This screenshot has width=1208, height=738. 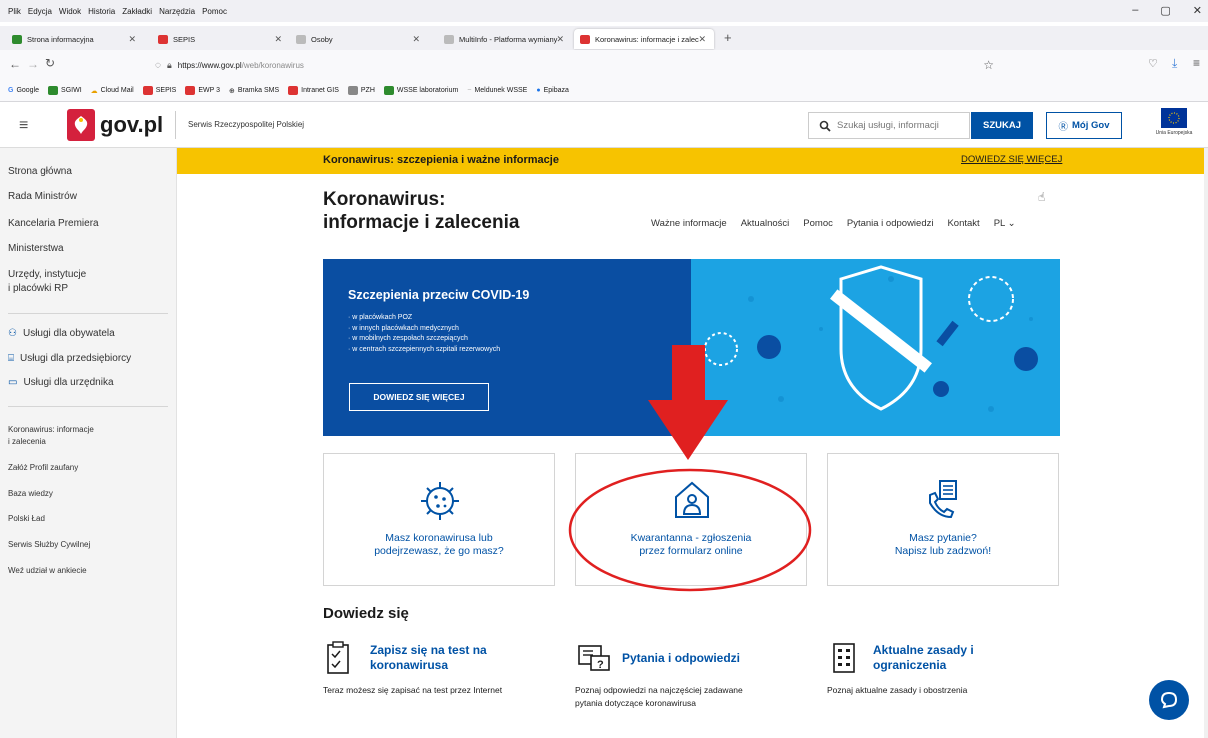 What do you see at coordinates (999, 223) in the screenshot?
I see `language-label: PL` at bounding box center [999, 223].